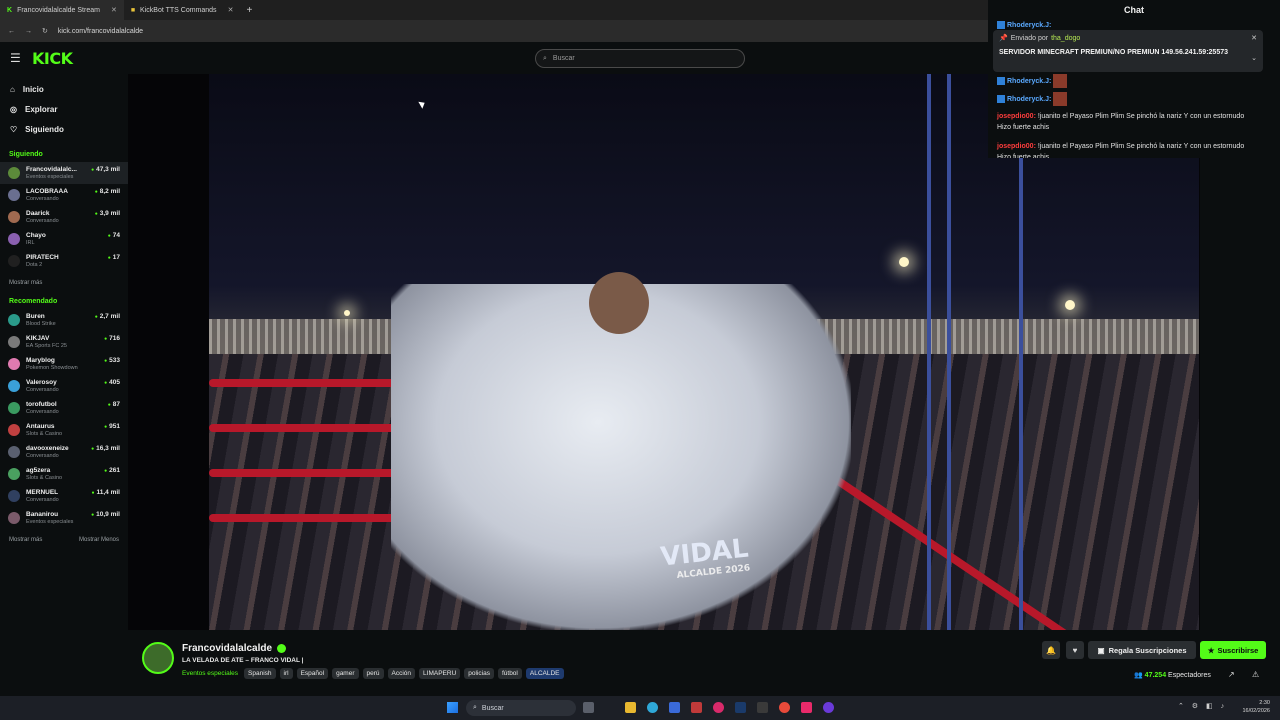 The width and height of the screenshot is (1280, 720). Describe the element at coordinates (640, 58) in the screenshot. I see `search-input: ⌕ Buscar` at that location.